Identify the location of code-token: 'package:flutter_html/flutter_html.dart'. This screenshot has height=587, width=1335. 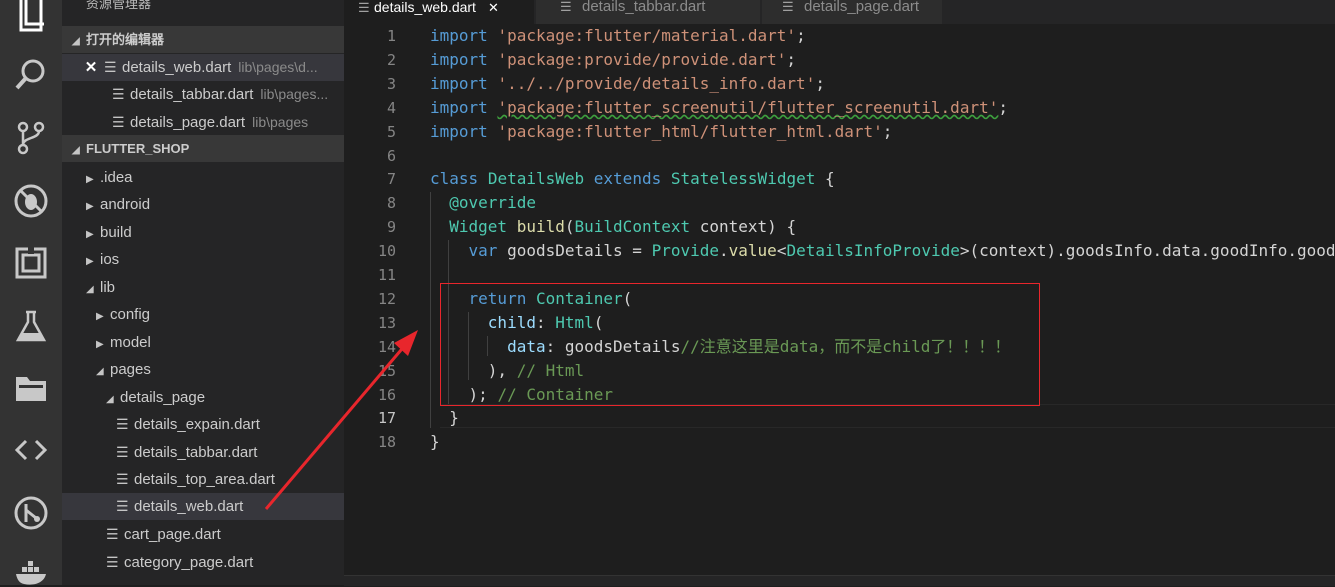
(690, 131).